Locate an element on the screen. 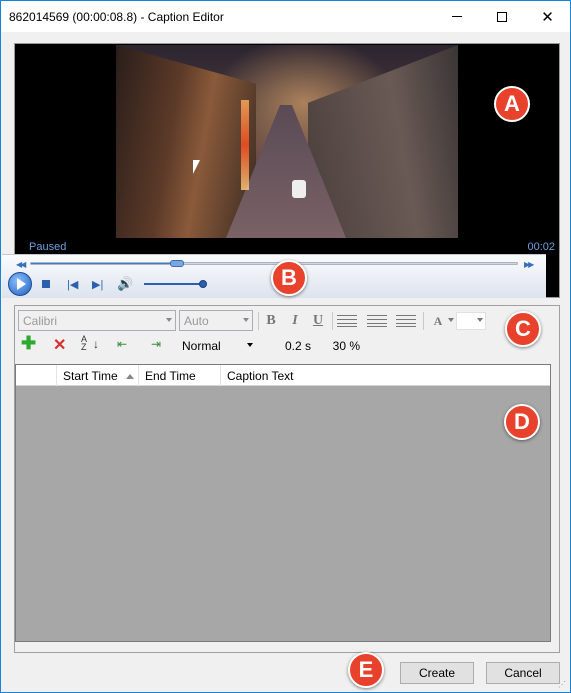 Image resolution: width=571 pixels, height=693 pixels. close-button: ✕ is located at coordinates (547, 16).